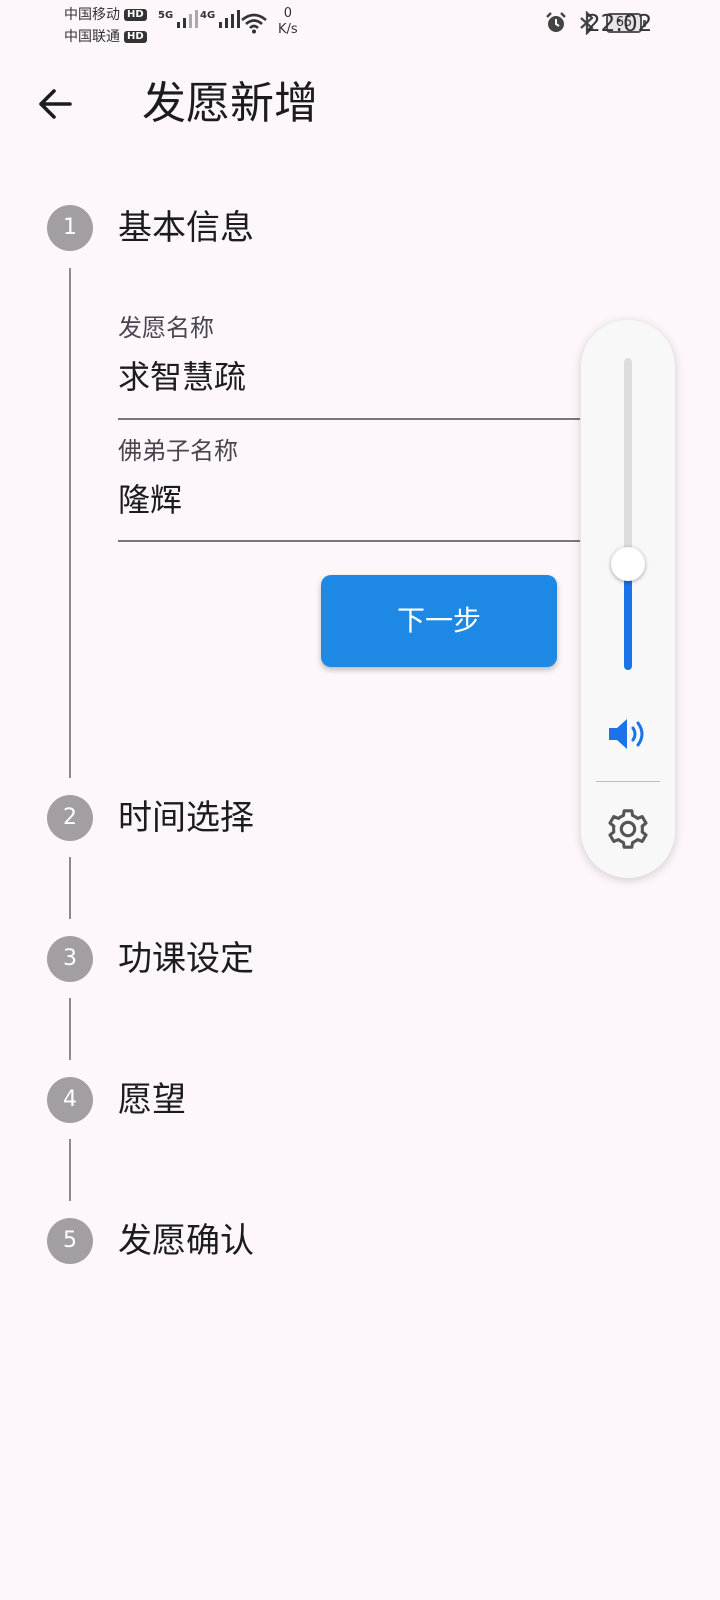 The image size is (720, 1600). What do you see at coordinates (70, 818) in the screenshot?
I see `step-2-indicator: 2` at bounding box center [70, 818].